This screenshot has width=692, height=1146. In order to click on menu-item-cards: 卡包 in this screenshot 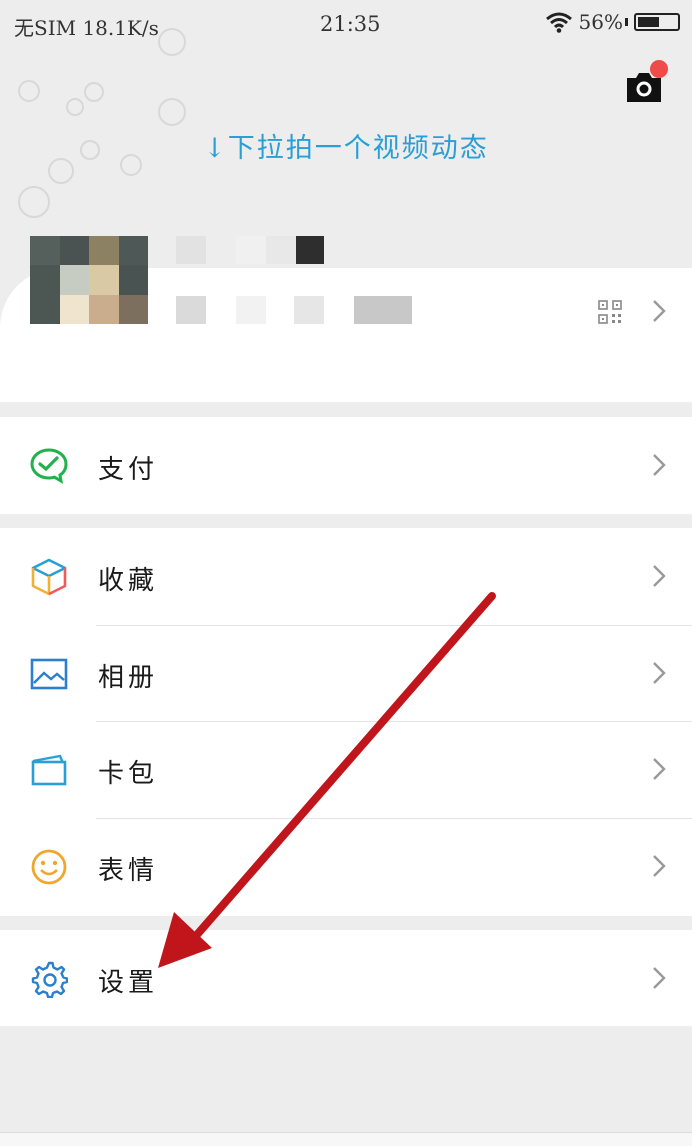, I will do `click(346, 769)`.